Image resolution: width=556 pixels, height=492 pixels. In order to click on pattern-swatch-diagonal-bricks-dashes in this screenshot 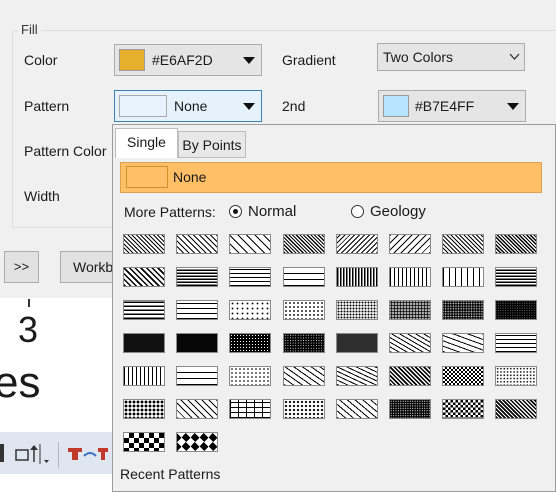, I will do `click(463, 343)`.